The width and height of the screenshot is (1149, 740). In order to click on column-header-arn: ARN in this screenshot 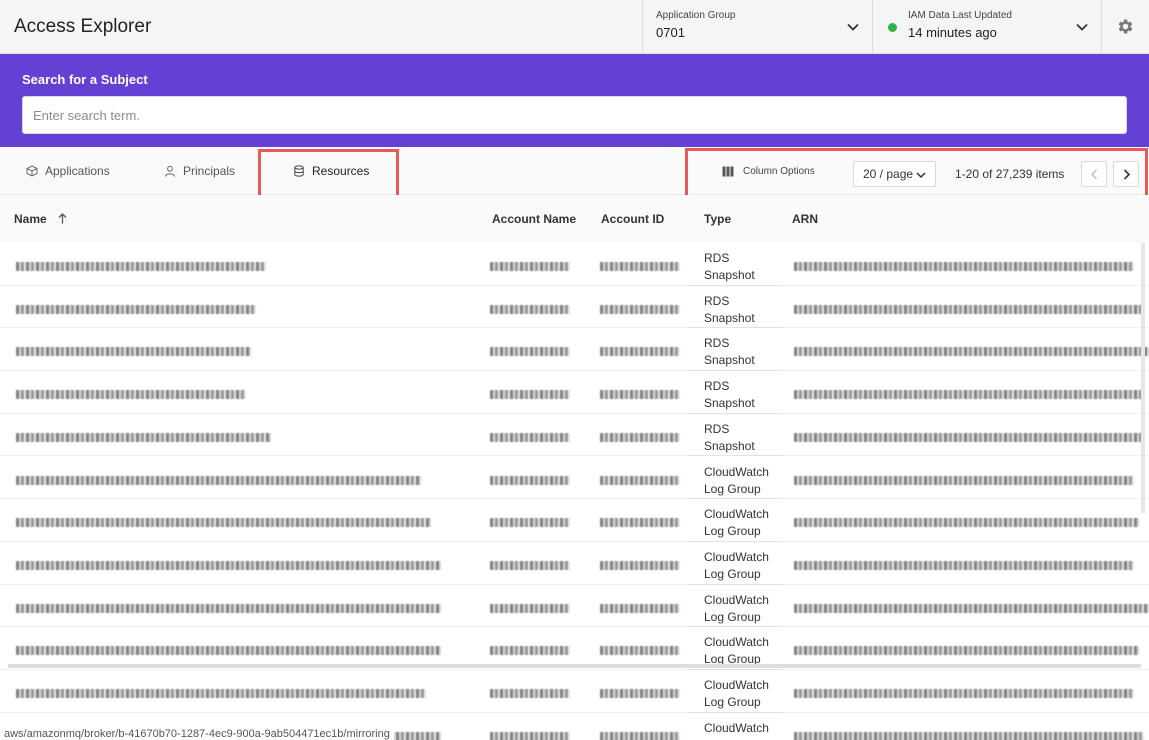, I will do `click(805, 219)`.